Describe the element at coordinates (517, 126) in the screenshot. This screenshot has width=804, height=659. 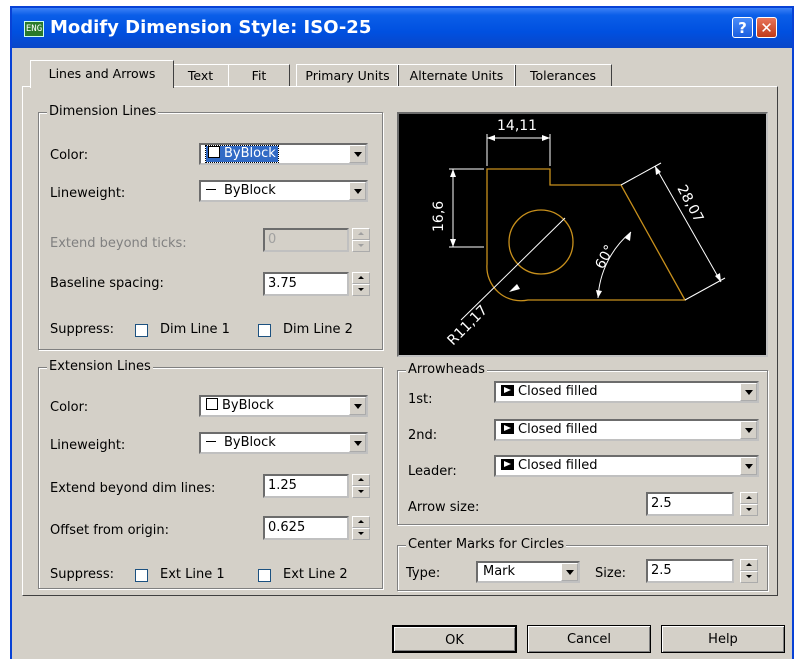
I see `dim-text-top: 14,11` at that location.